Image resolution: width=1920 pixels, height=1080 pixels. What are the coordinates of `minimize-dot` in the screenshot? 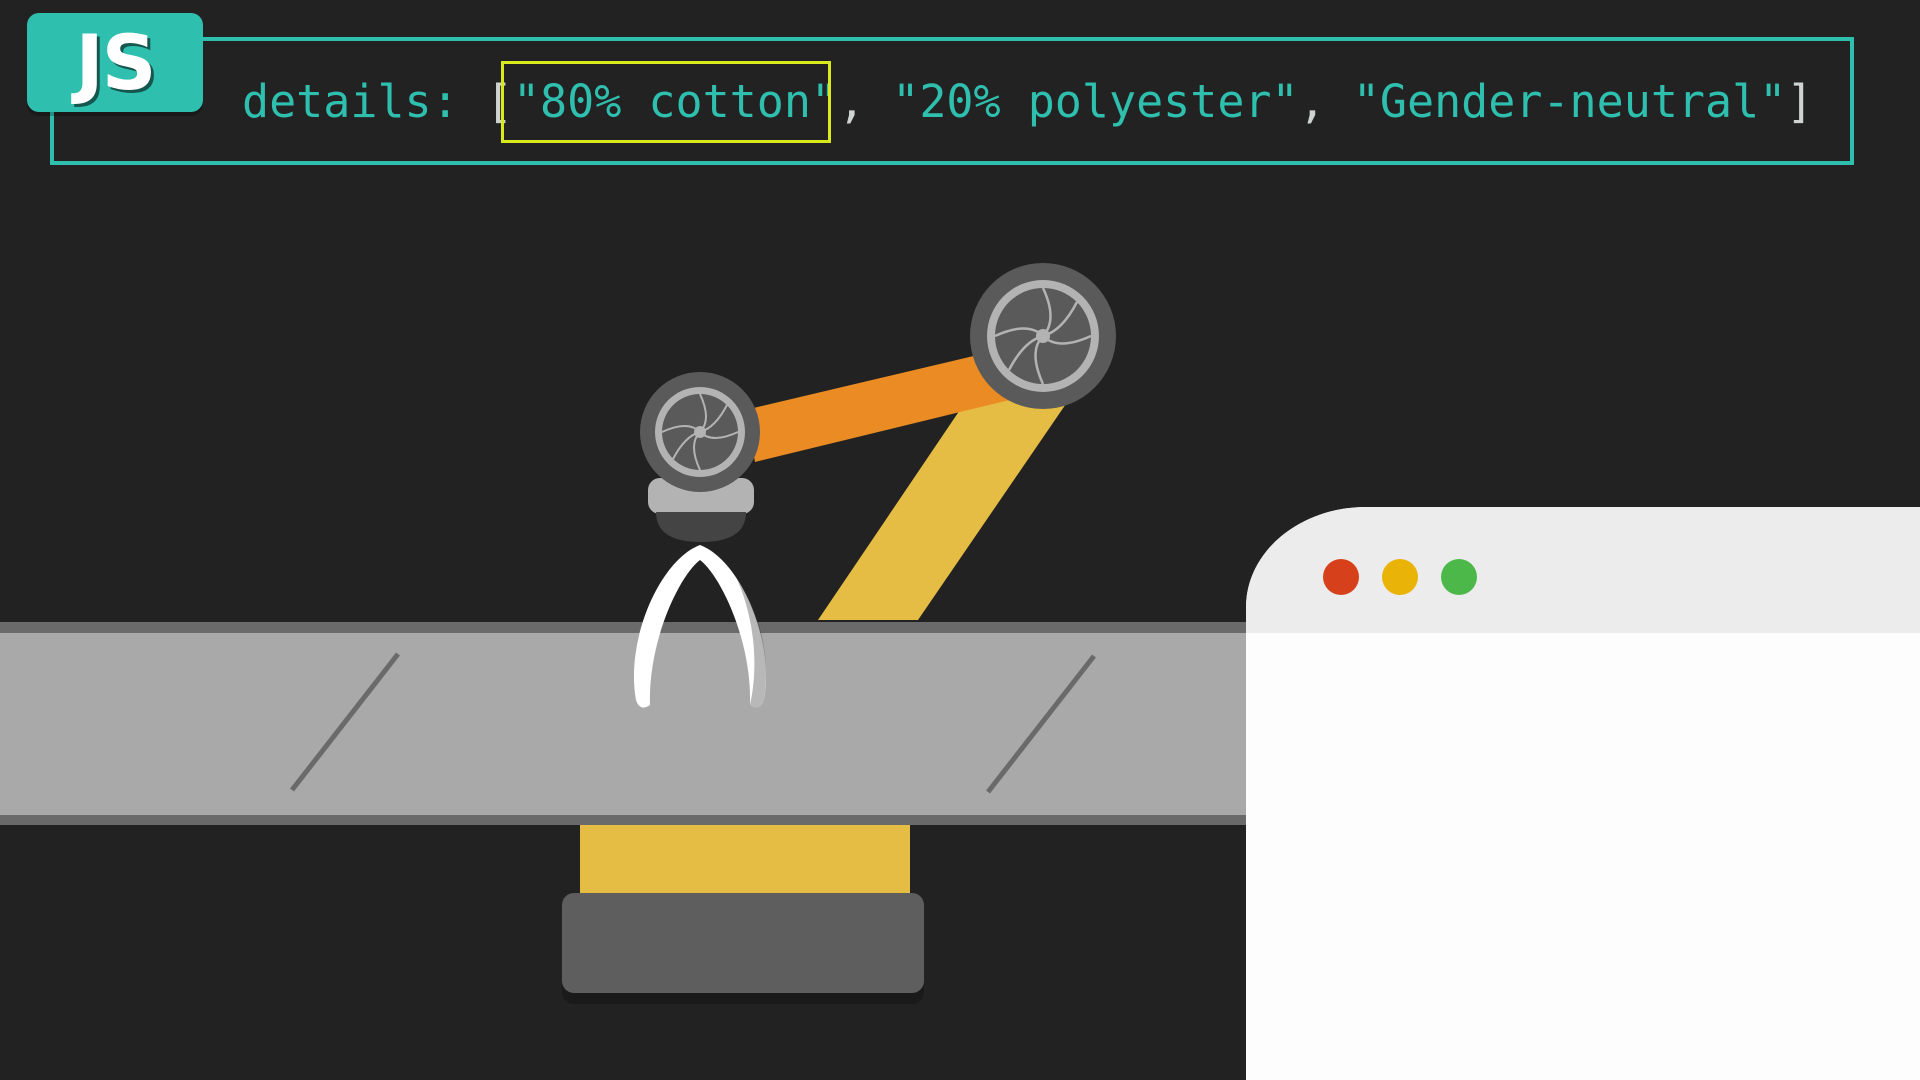 It's located at (1400, 577).